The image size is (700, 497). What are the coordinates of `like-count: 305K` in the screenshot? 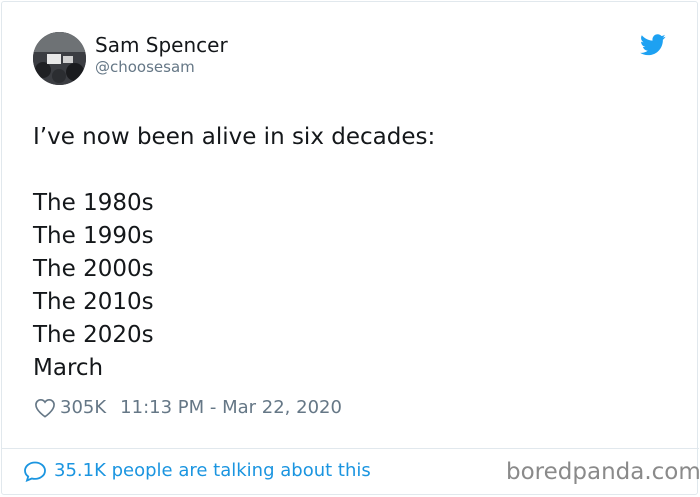 It's located at (83, 408).